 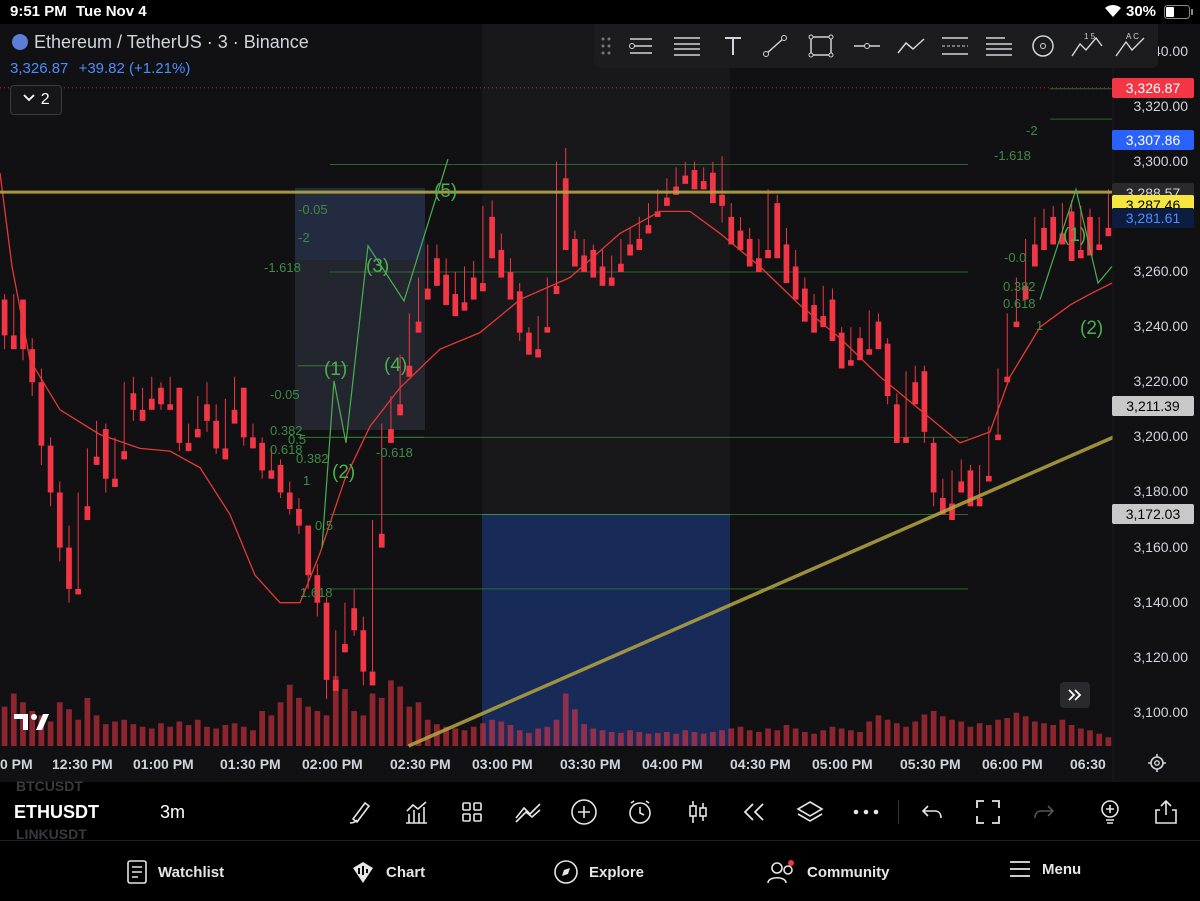 What do you see at coordinates (867, 46) in the screenshot?
I see `horizontal-ray-icon` at bounding box center [867, 46].